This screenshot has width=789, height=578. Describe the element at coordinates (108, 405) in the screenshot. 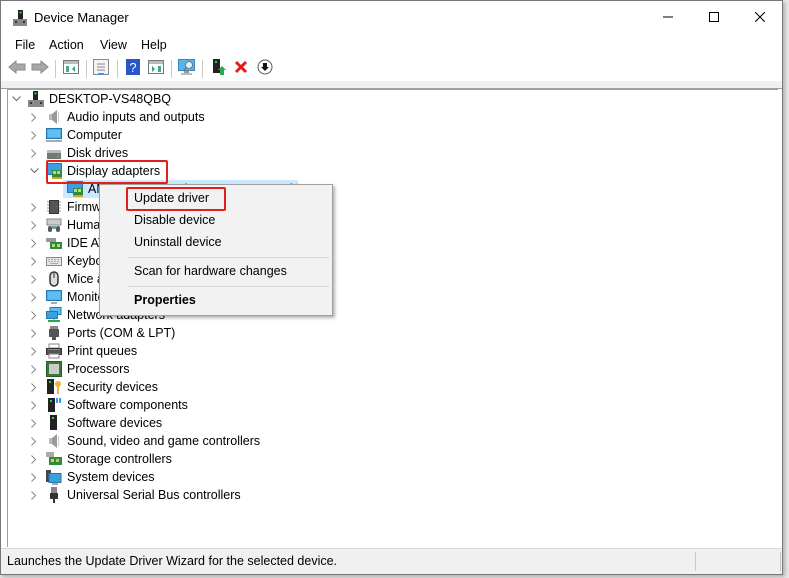

I see `tree-category-software-components: Software components` at that location.